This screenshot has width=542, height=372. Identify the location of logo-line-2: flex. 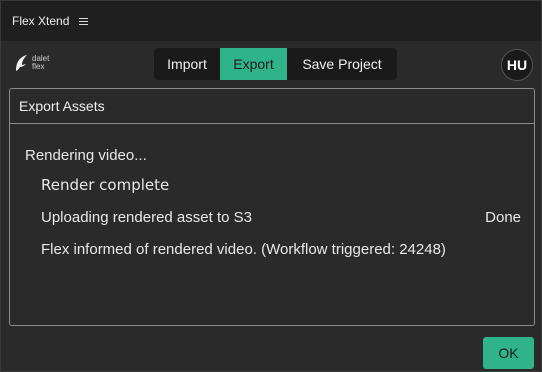
(38, 66).